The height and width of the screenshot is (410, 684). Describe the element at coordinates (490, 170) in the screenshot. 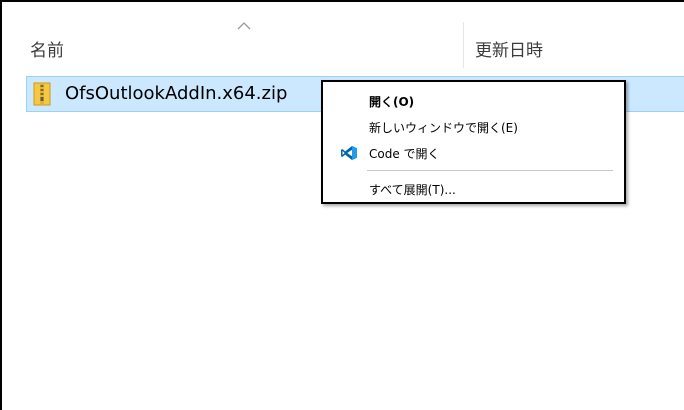

I see `menu-separator` at that location.